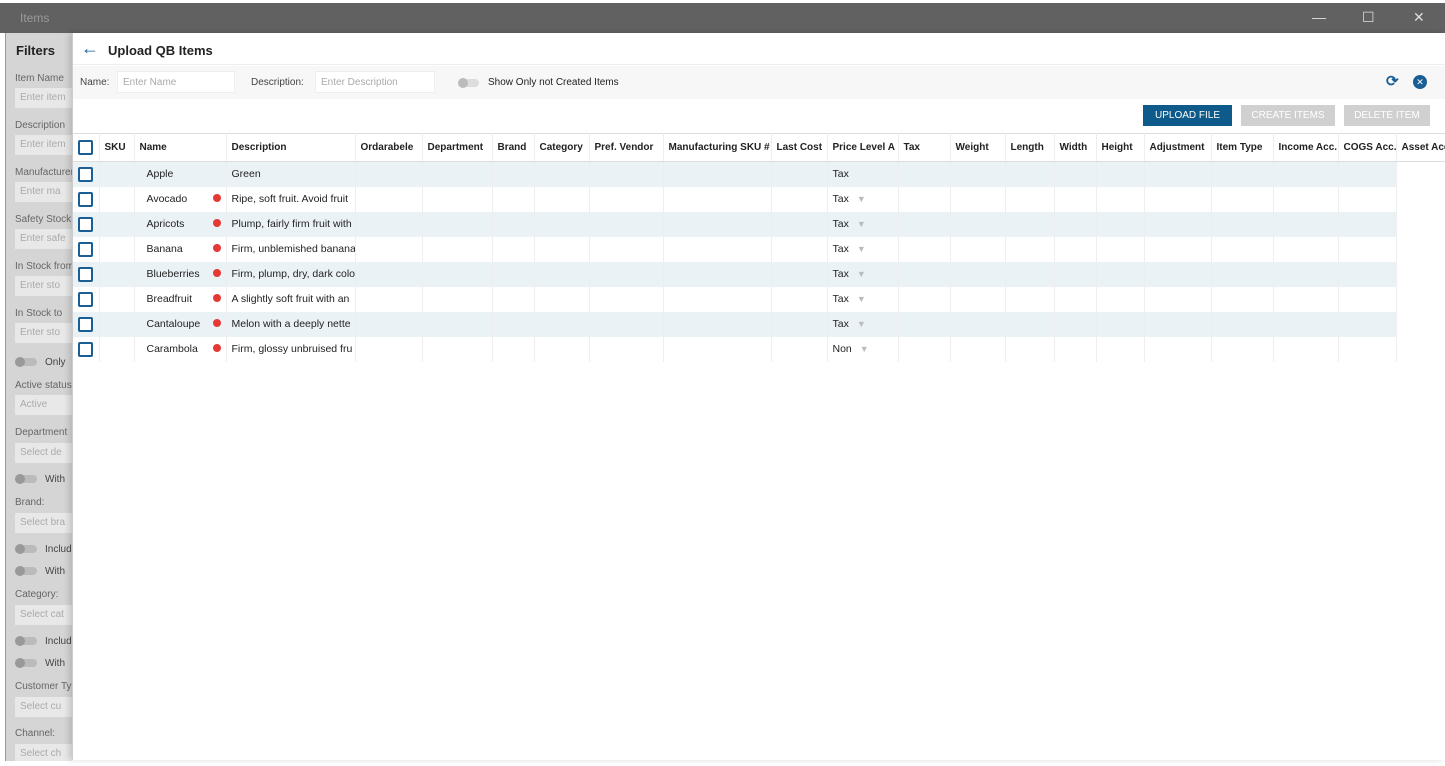 This screenshot has width=1445, height=766. Describe the element at coordinates (1368, 17) in the screenshot. I see `maximize-button: ☐` at that location.